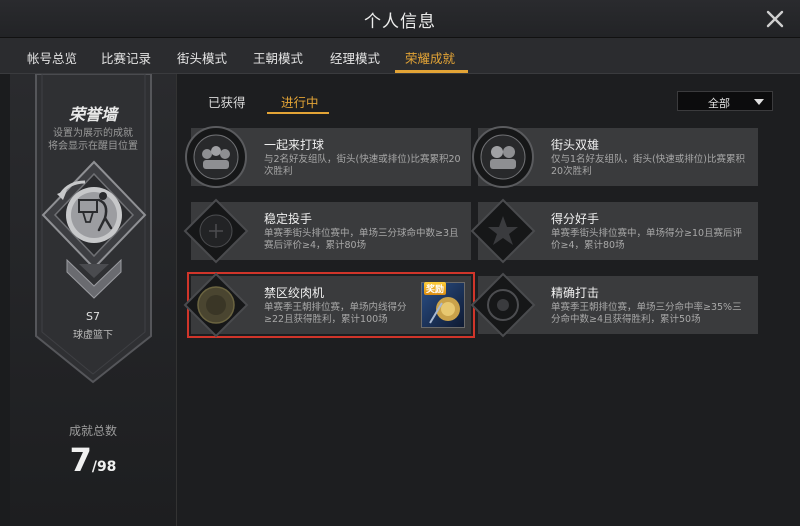  What do you see at coordinates (288, 219) in the screenshot?
I see `achievement-name: 稳定投手` at bounding box center [288, 219].